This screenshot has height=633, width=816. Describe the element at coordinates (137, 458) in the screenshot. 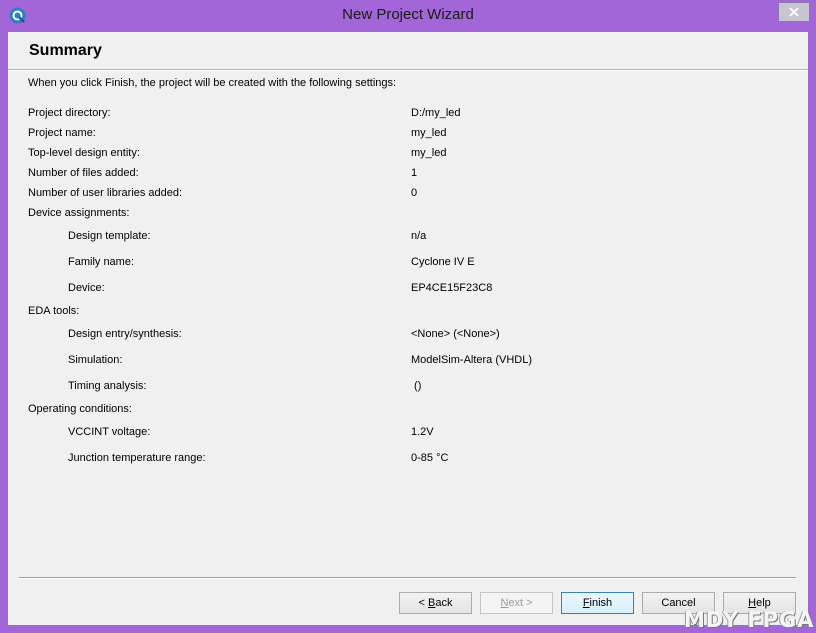

I see `label-junction-temperature: Junction temperature range:` at that location.